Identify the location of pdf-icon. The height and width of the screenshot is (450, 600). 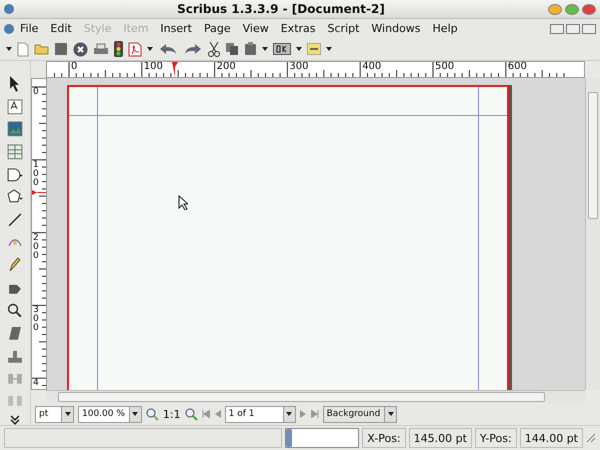
(135, 49).